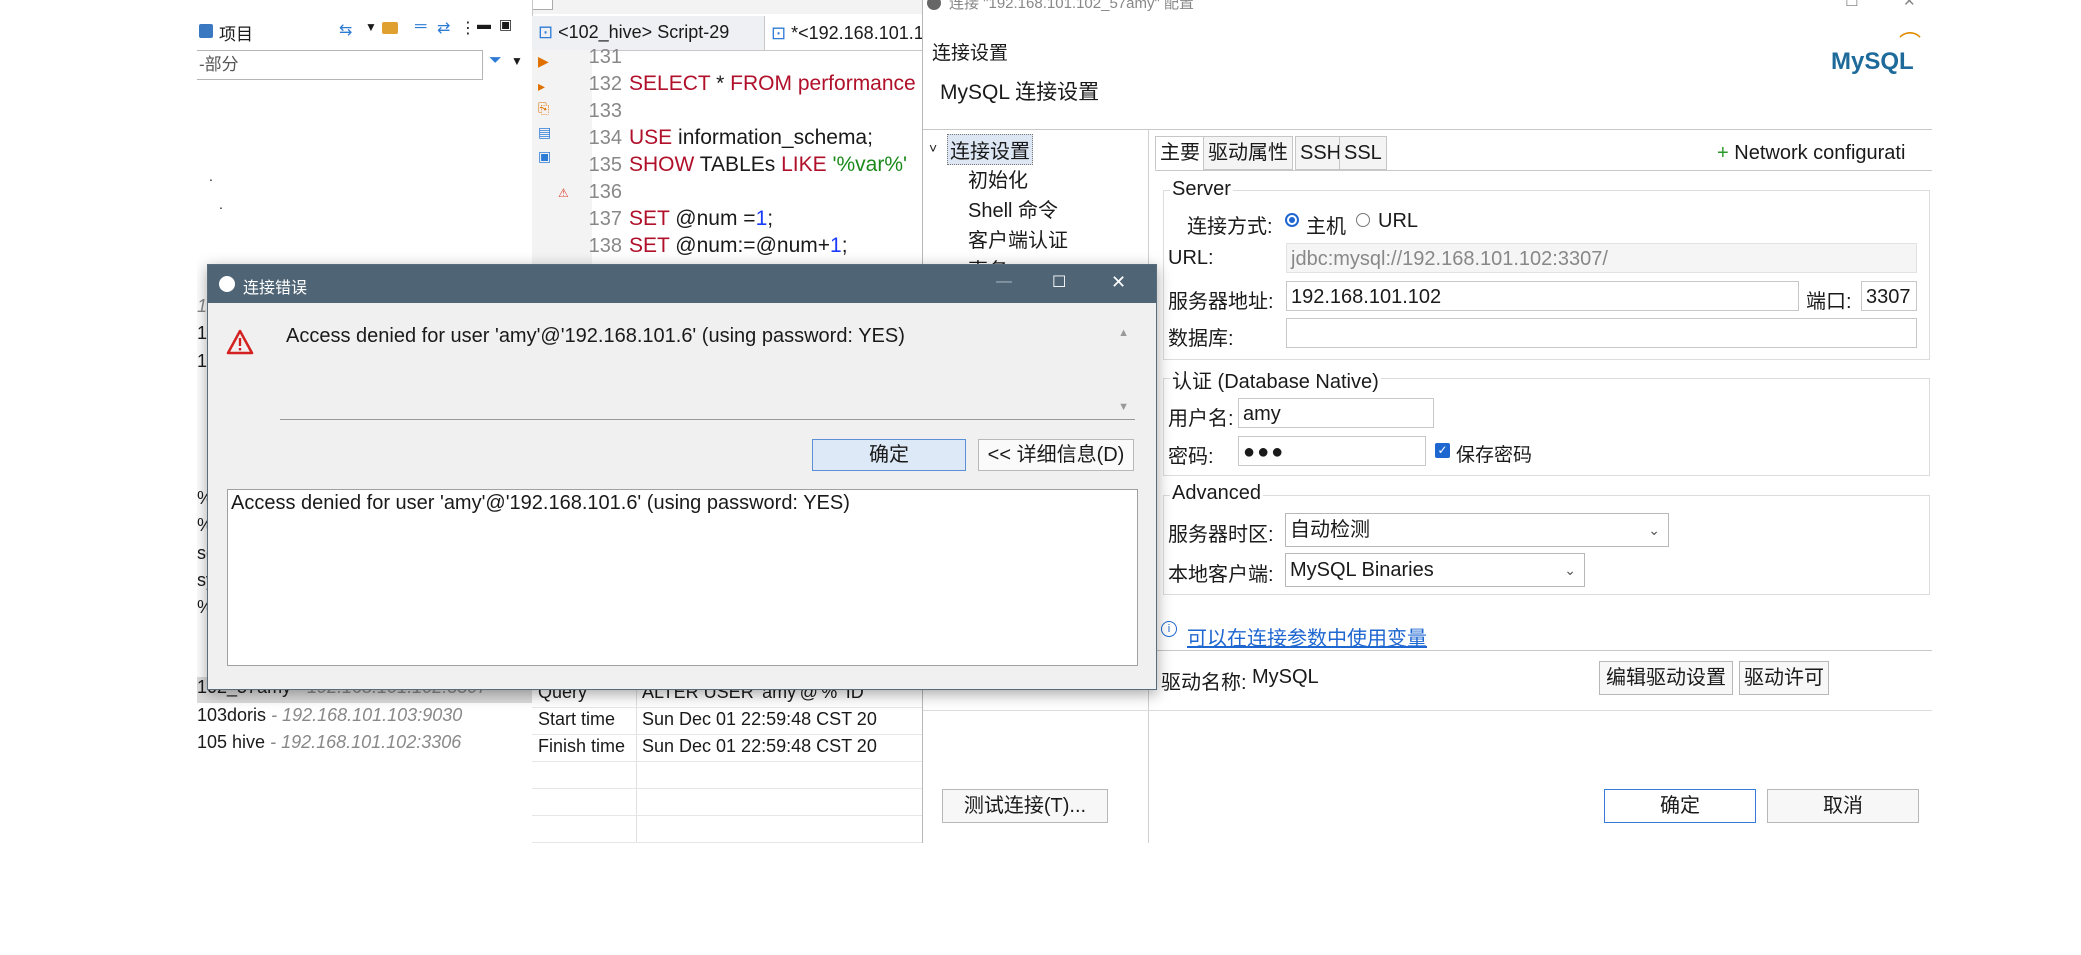  I want to click on tab-main: 主要, so click(1180, 153).